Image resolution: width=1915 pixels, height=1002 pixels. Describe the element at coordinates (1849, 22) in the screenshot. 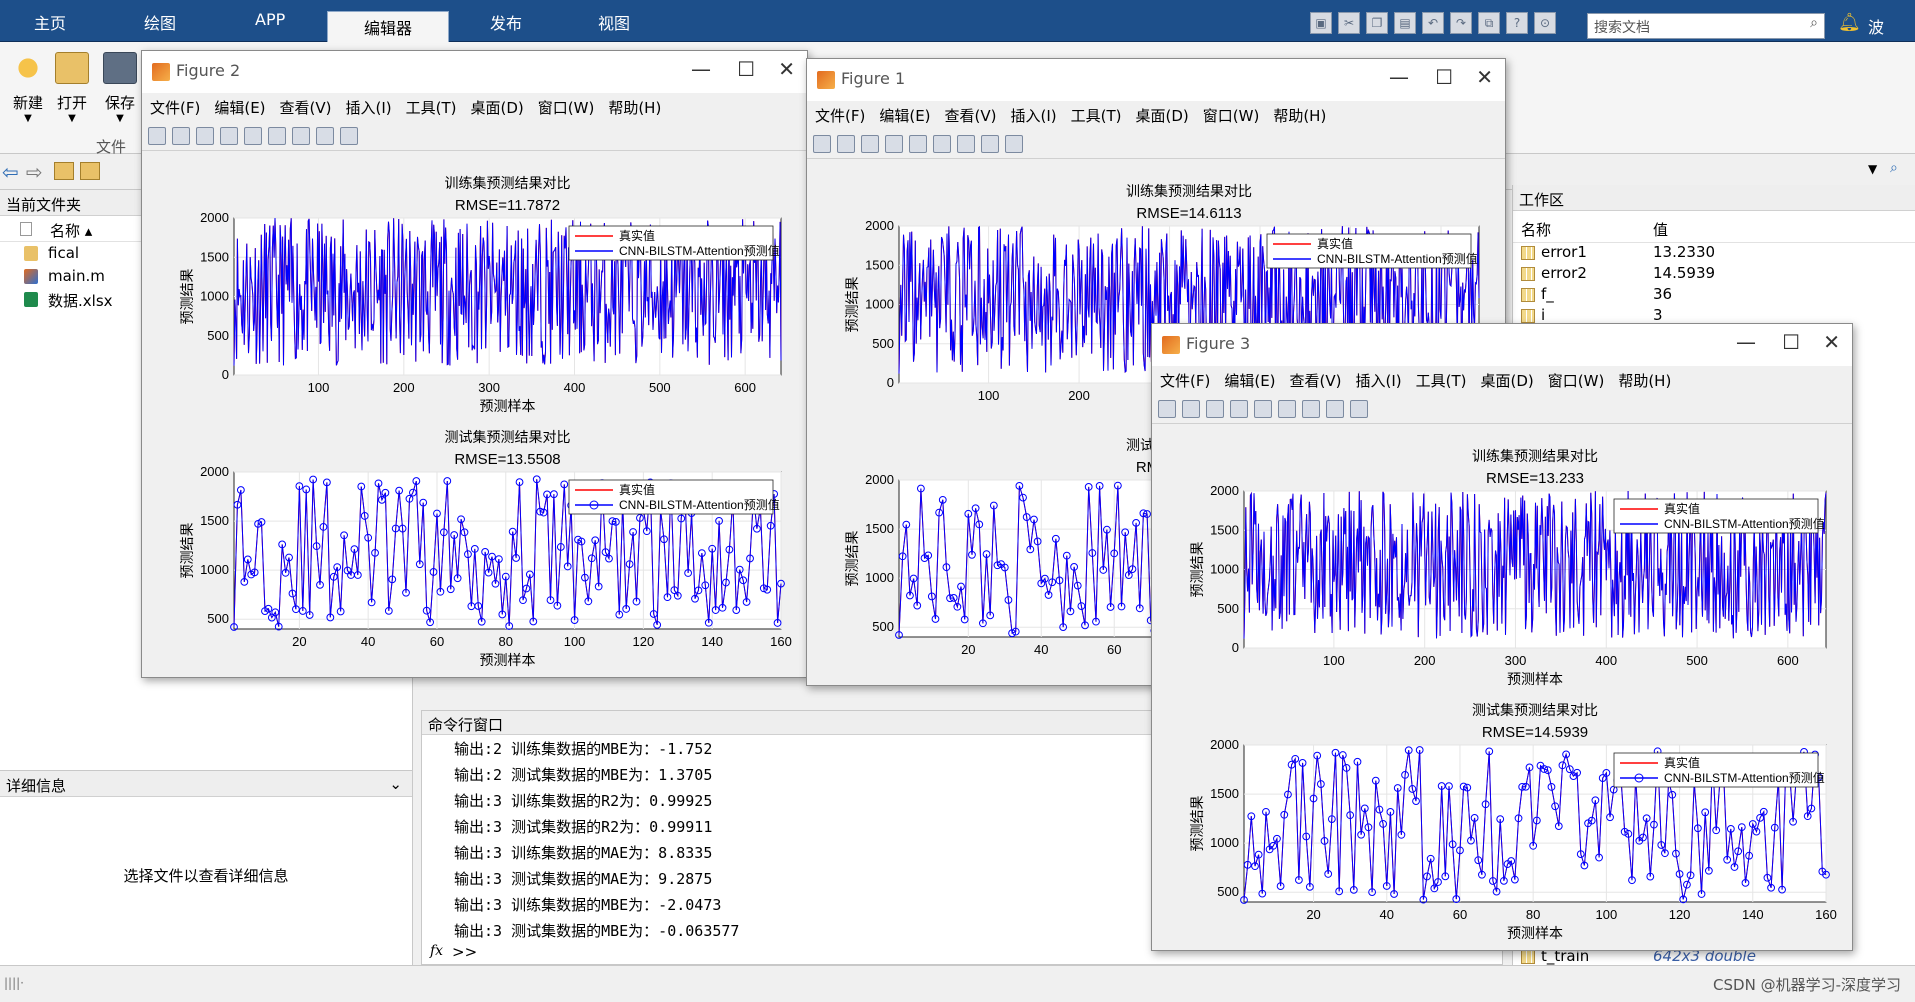

I see `bell-icon: 🔔︎` at that location.